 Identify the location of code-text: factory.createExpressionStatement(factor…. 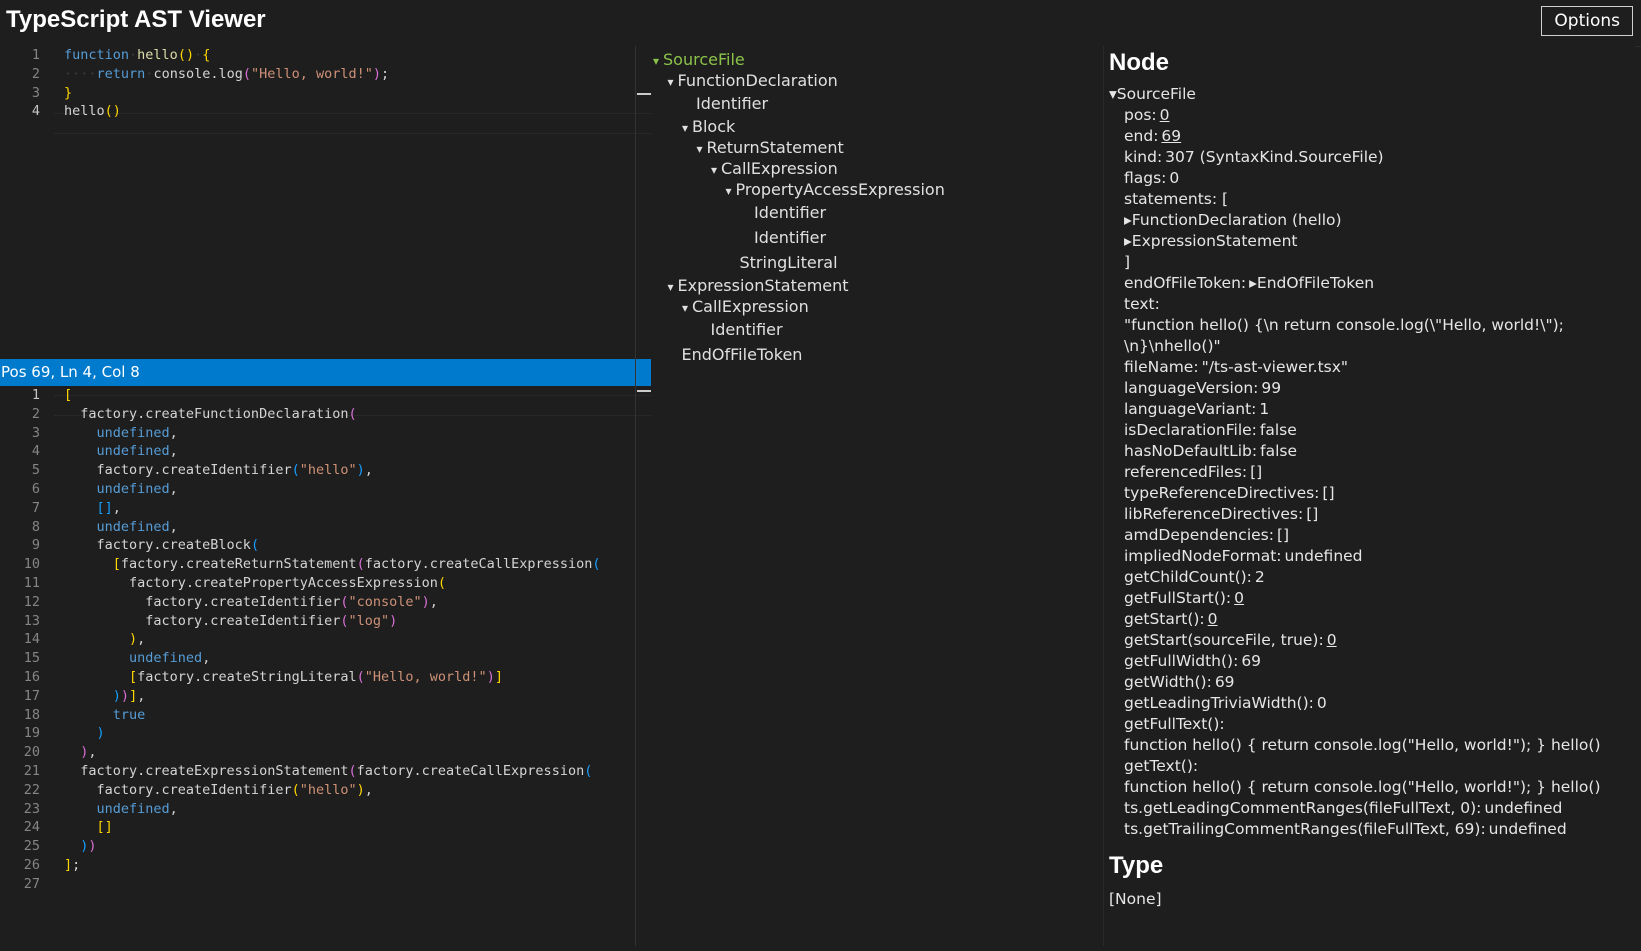
(328, 771).